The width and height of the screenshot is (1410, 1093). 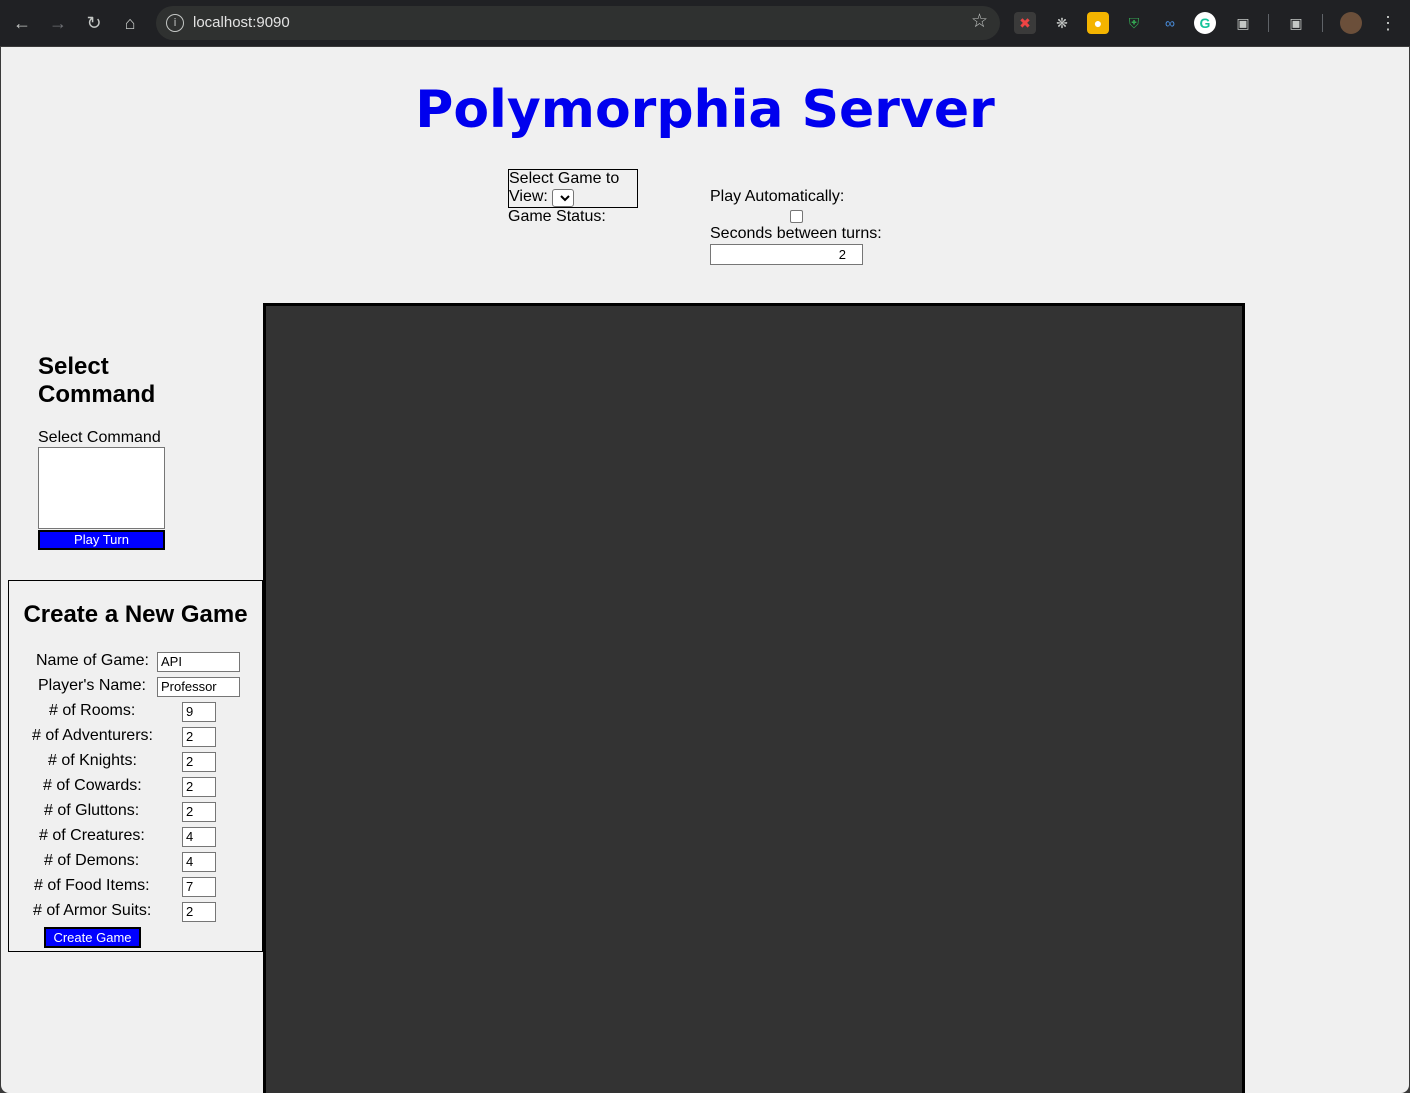 What do you see at coordinates (92, 835) in the screenshot?
I see `creatures-label: # of Creatures:` at bounding box center [92, 835].